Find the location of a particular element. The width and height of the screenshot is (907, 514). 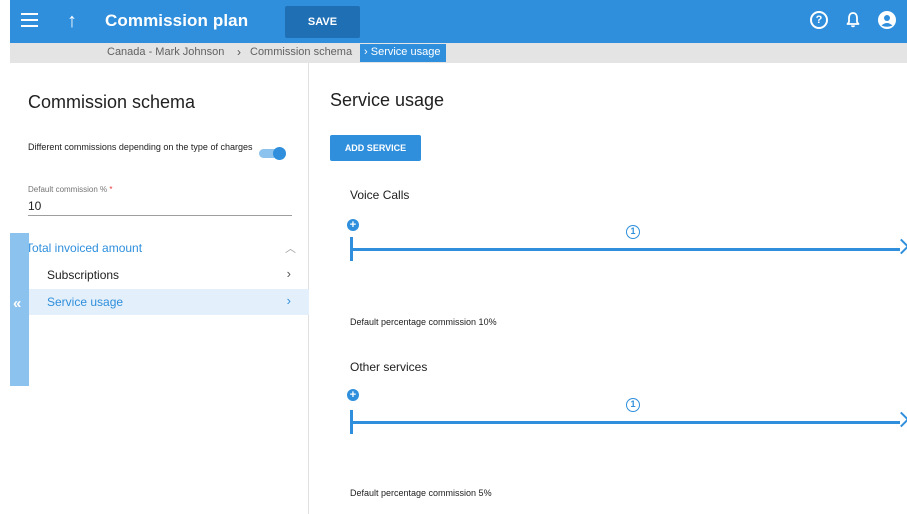

breadcrumb-current-label: Service usage is located at coordinates (405, 52).